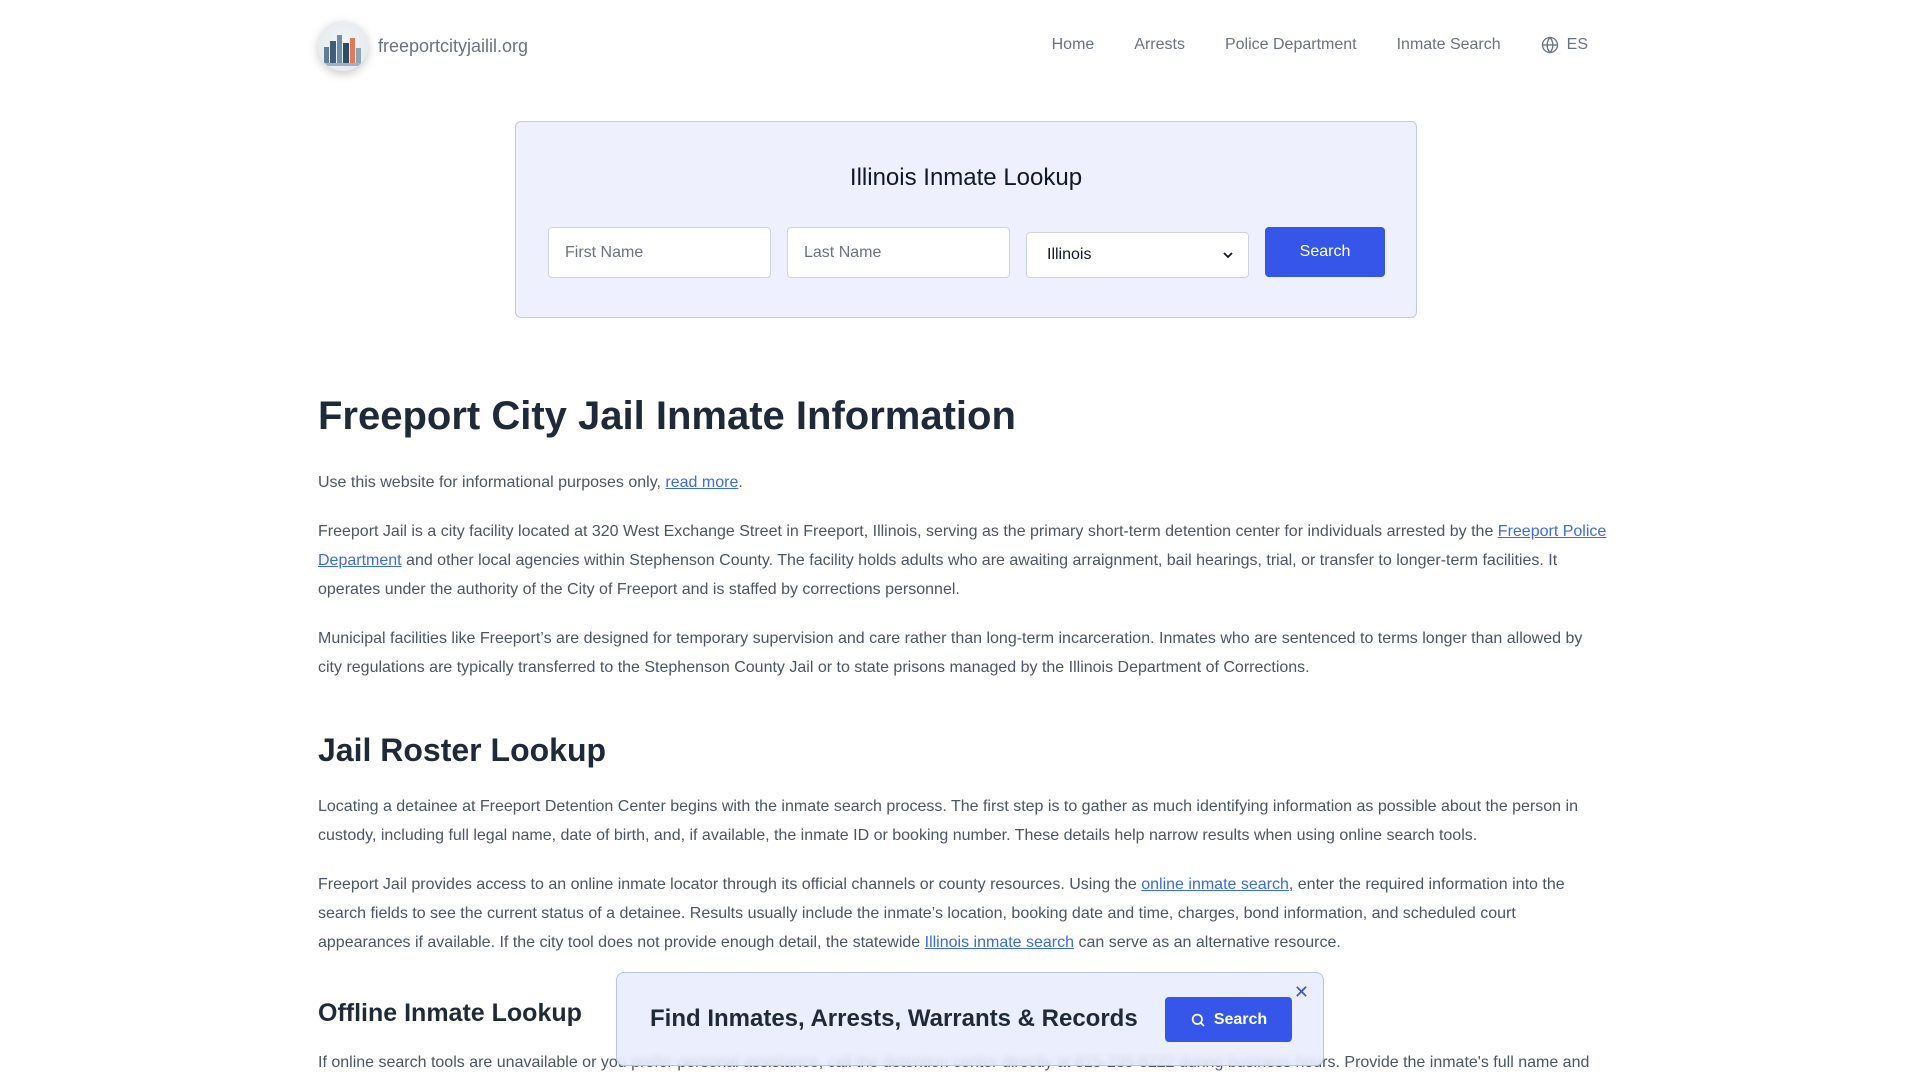  Describe the element at coordinates (1215, 884) in the screenshot. I see `online-inmate-search-link: online inmate search` at that location.